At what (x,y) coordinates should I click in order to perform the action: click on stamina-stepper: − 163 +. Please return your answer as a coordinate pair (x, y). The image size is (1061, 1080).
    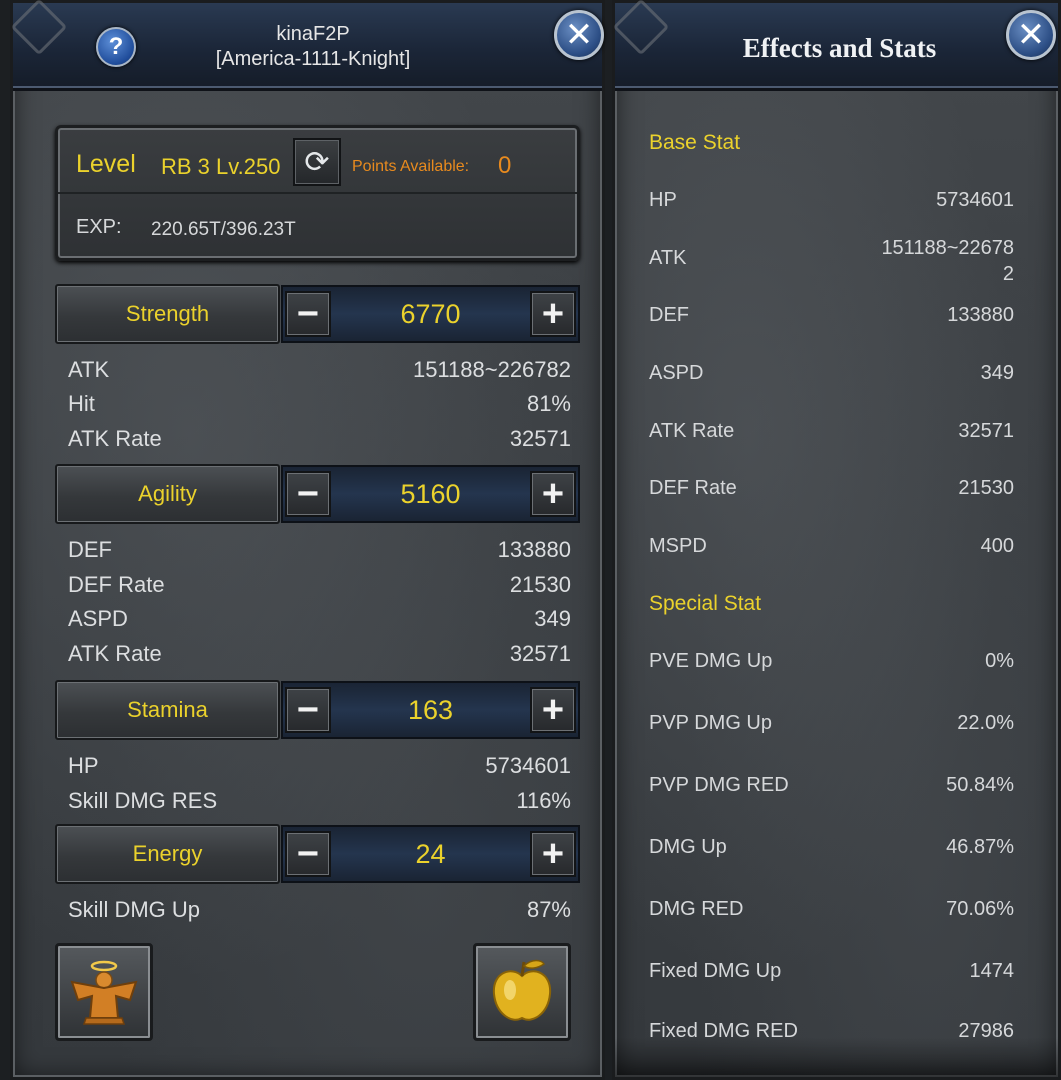
    Looking at the image, I should click on (430, 710).